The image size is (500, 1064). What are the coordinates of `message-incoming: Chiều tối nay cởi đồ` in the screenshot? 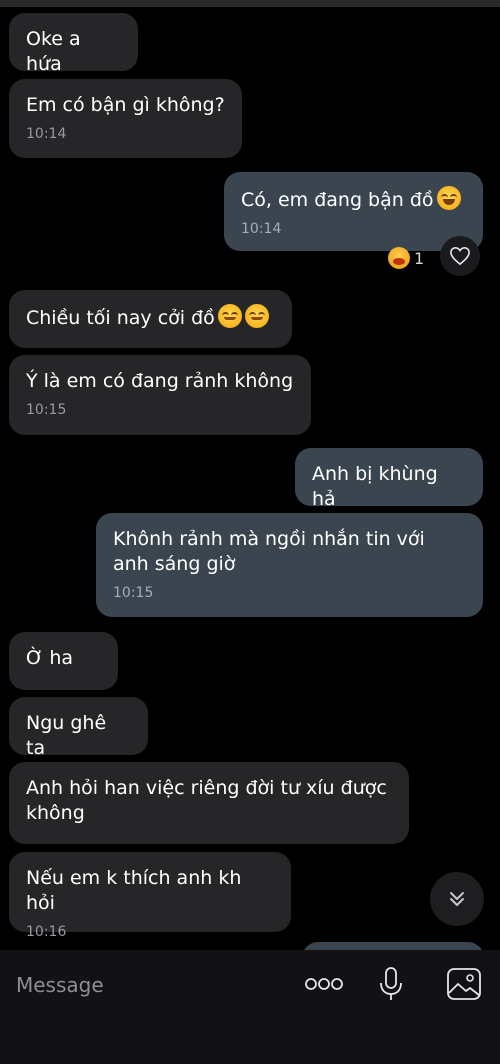 It's located at (150, 319).